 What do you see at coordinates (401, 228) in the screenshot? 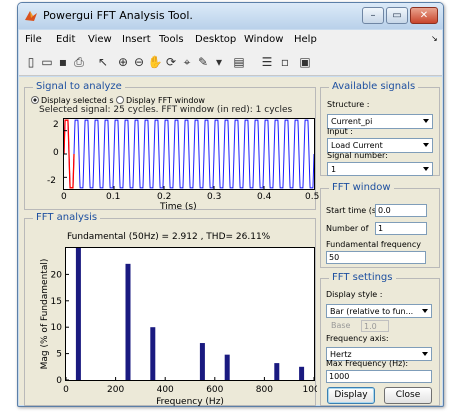
I see `num-cycles-input: 1` at bounding box center [401, 228].